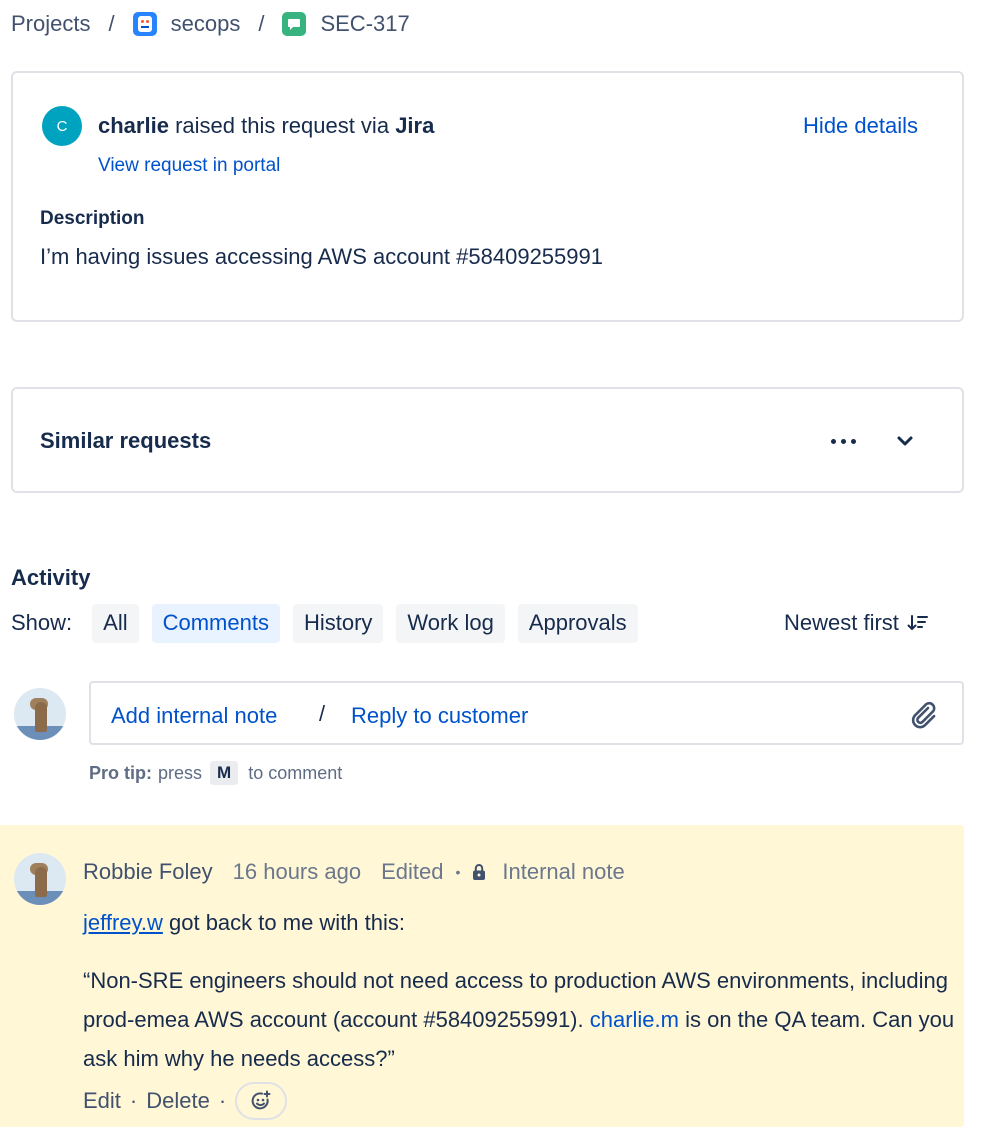  I want to click on protip-label: Pro tip:, so click(120, 772).